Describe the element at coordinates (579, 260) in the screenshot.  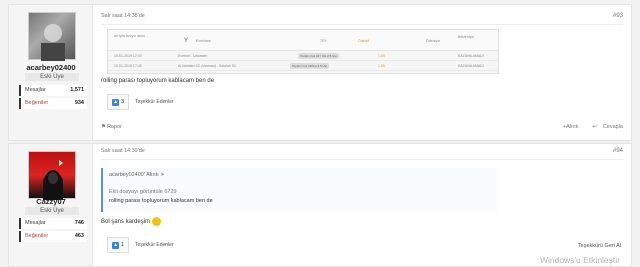
I see `windows-activation-watermark: Windows'u Etkinleştir` at that location.